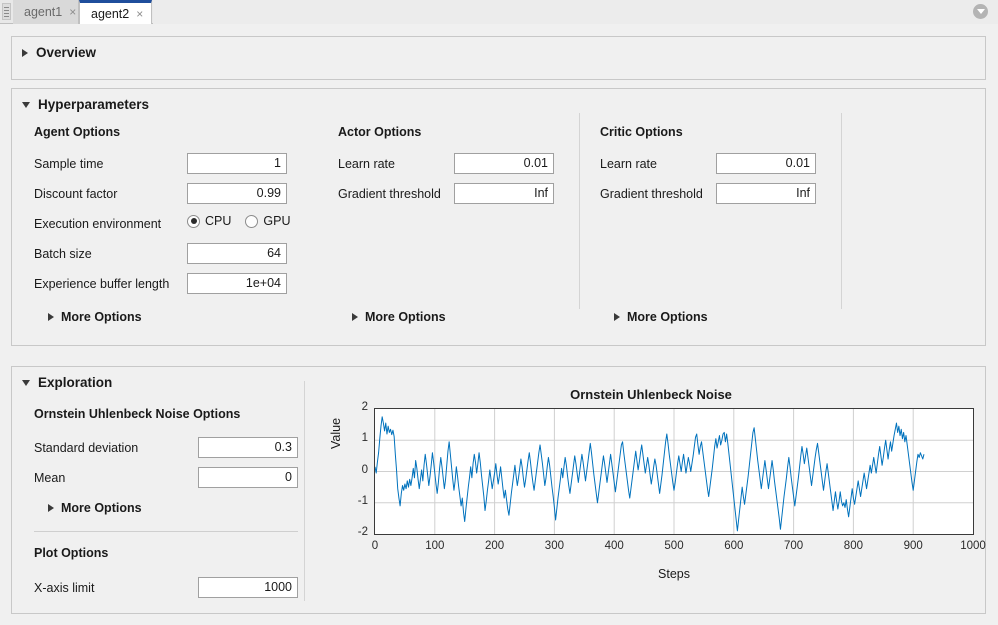 Image resolution: width=998 pixels, height=625 pixels. I want to click on chevron-down-circle-icon, so click(980, 11).